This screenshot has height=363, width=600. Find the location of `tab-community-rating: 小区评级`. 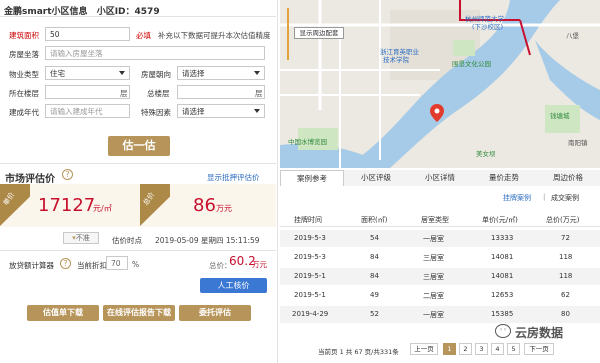

tab-community-rating: 小区评级 is located at coordinates (376, 178).